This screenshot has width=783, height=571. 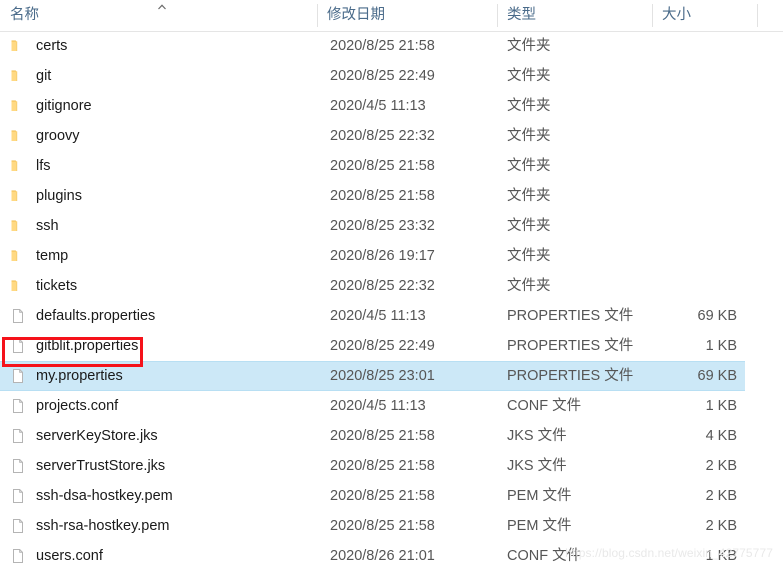 I want to click on file-row: tickets 2020/8/25 22:32 文件夹, so click(x=391, y=286).